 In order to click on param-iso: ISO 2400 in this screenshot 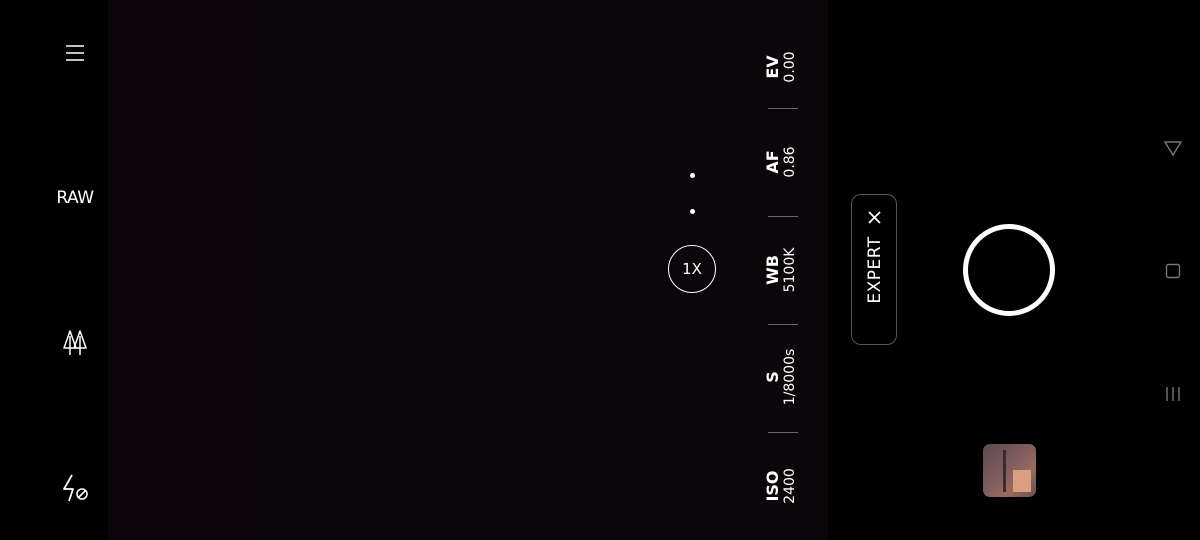, I will do `click(788, 486)`.